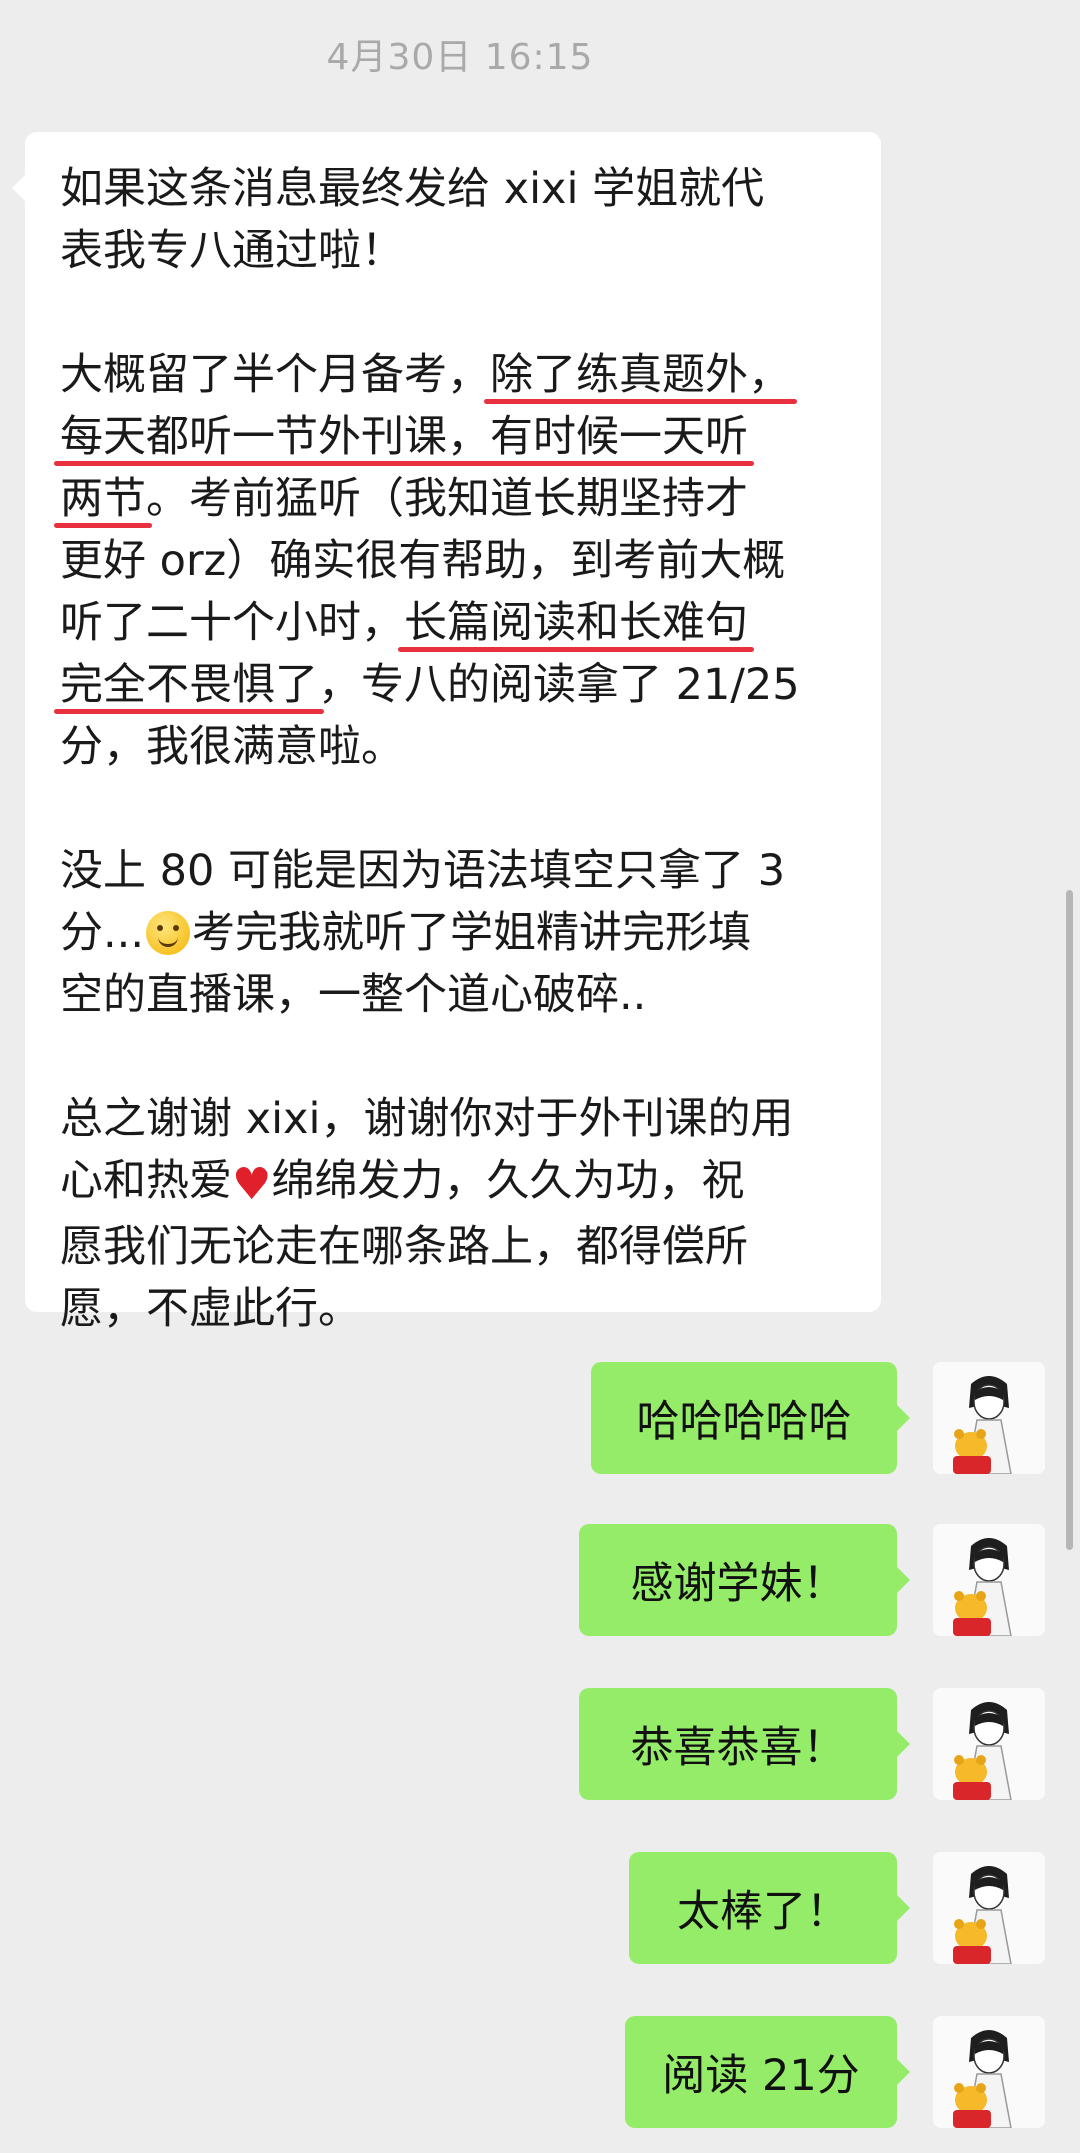 This screenshot has width=1080, height=2153. I want to click on text-line: 分... 考完我就听了学姐精讲完形填, so click(460, 933).